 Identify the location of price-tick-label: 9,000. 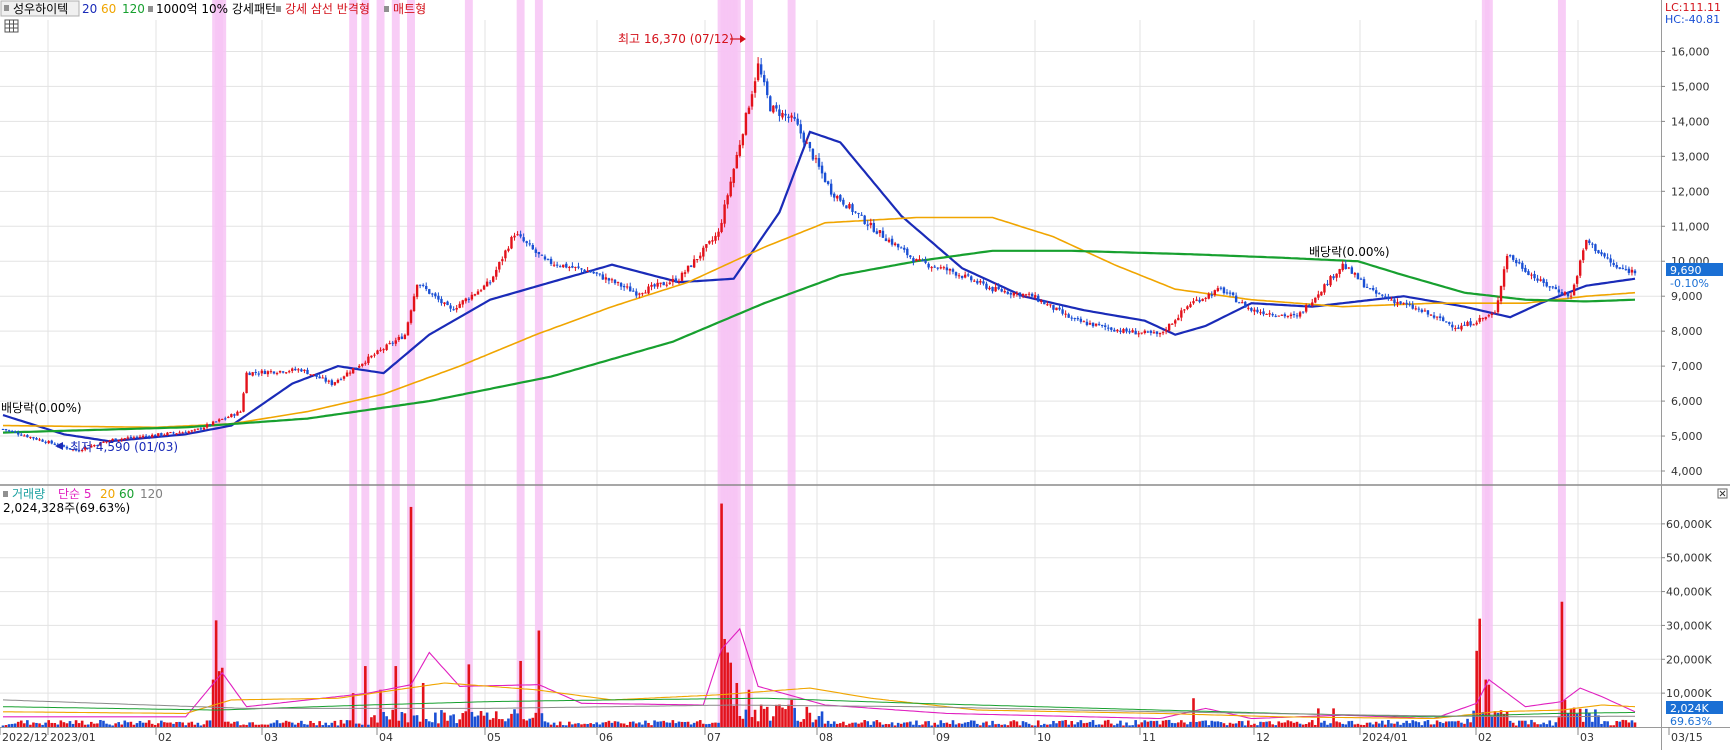
(1687, 296).